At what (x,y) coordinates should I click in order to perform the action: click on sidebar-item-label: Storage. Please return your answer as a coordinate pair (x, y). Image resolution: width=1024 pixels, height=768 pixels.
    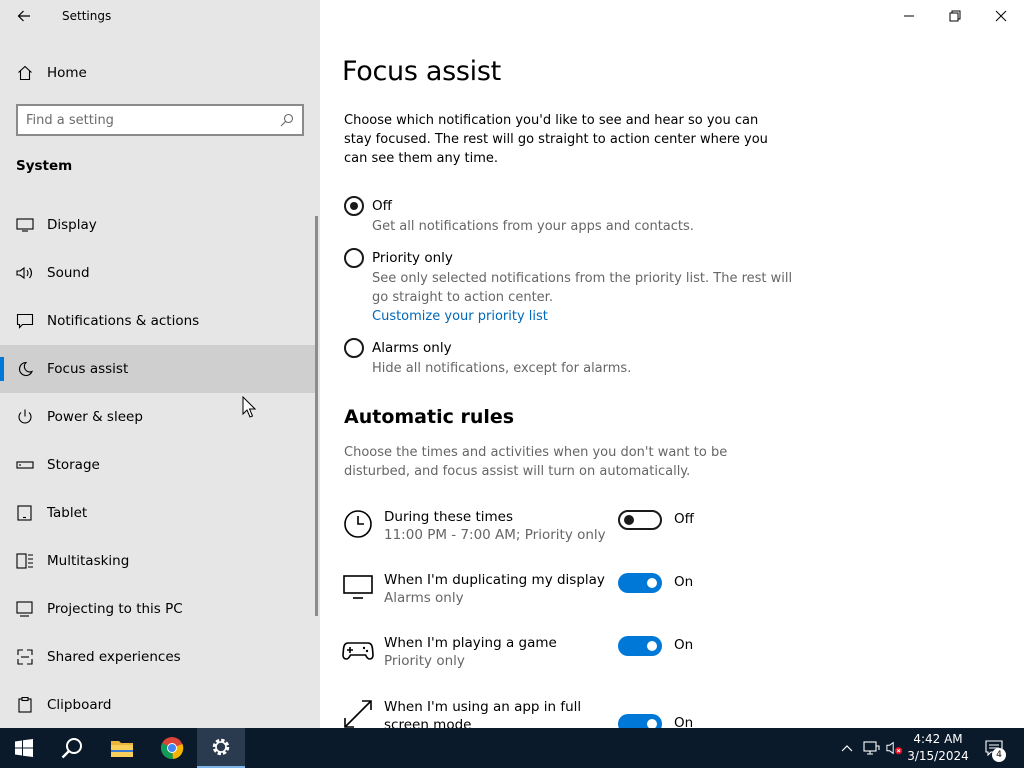
    Looking at the image, I should click on (73, 465).